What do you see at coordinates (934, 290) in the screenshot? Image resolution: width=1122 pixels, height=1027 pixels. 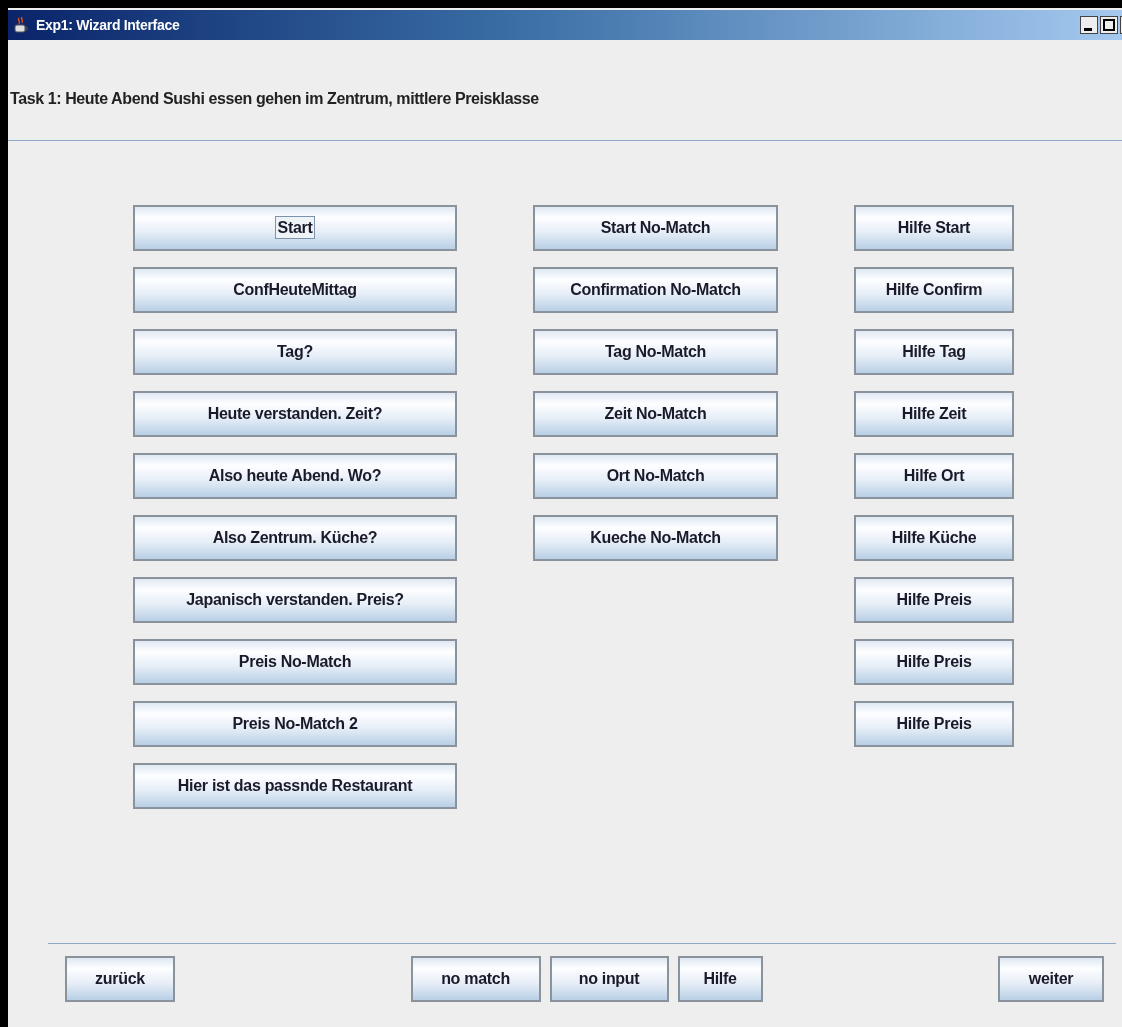 I see `wizard-button: Hilfe Confirm` at bounding box center [934, 290].